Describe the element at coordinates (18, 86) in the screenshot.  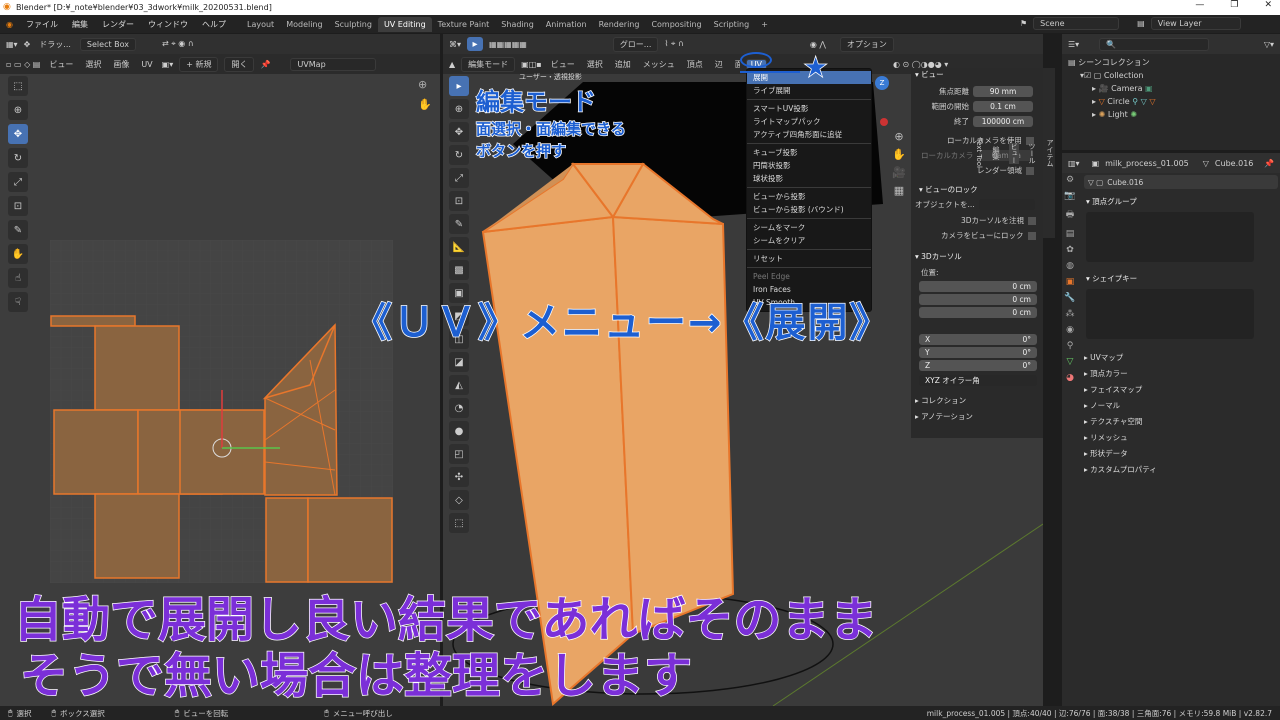
I see `select-tool-icon: ⬚` at that location.